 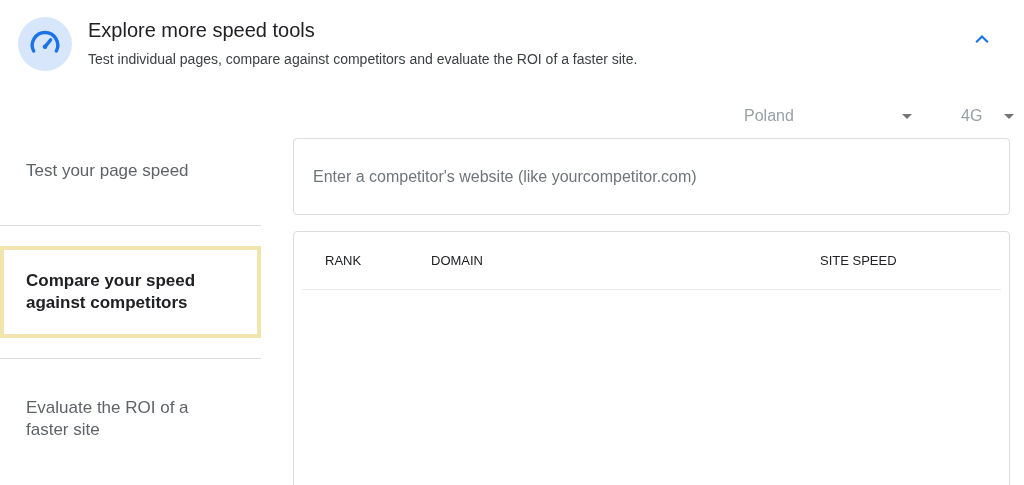 What do you see at coordinates (130, 292) in the screenshot?
I see `menu-item: Compare your speed against competitors` at bounding box center [130, 292].